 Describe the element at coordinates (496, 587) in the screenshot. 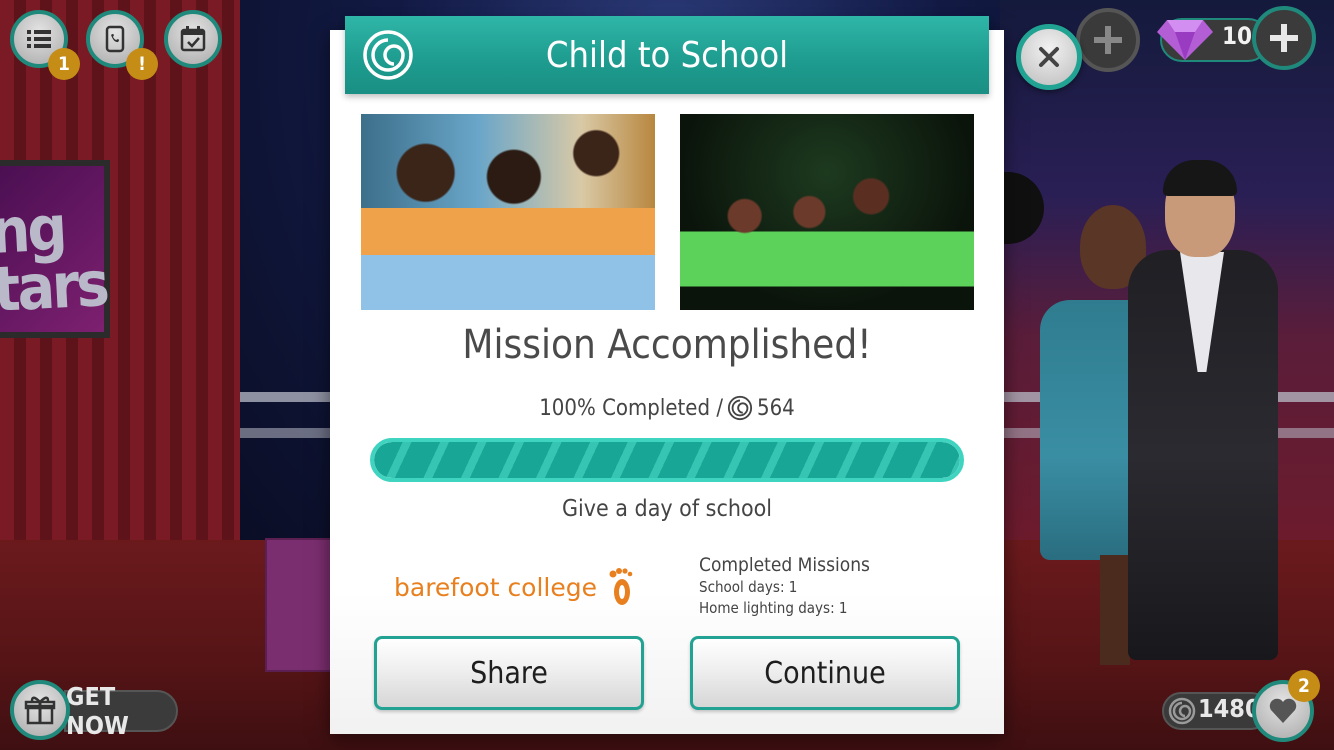

I see `sponsor-name: barefoot college` at that location.